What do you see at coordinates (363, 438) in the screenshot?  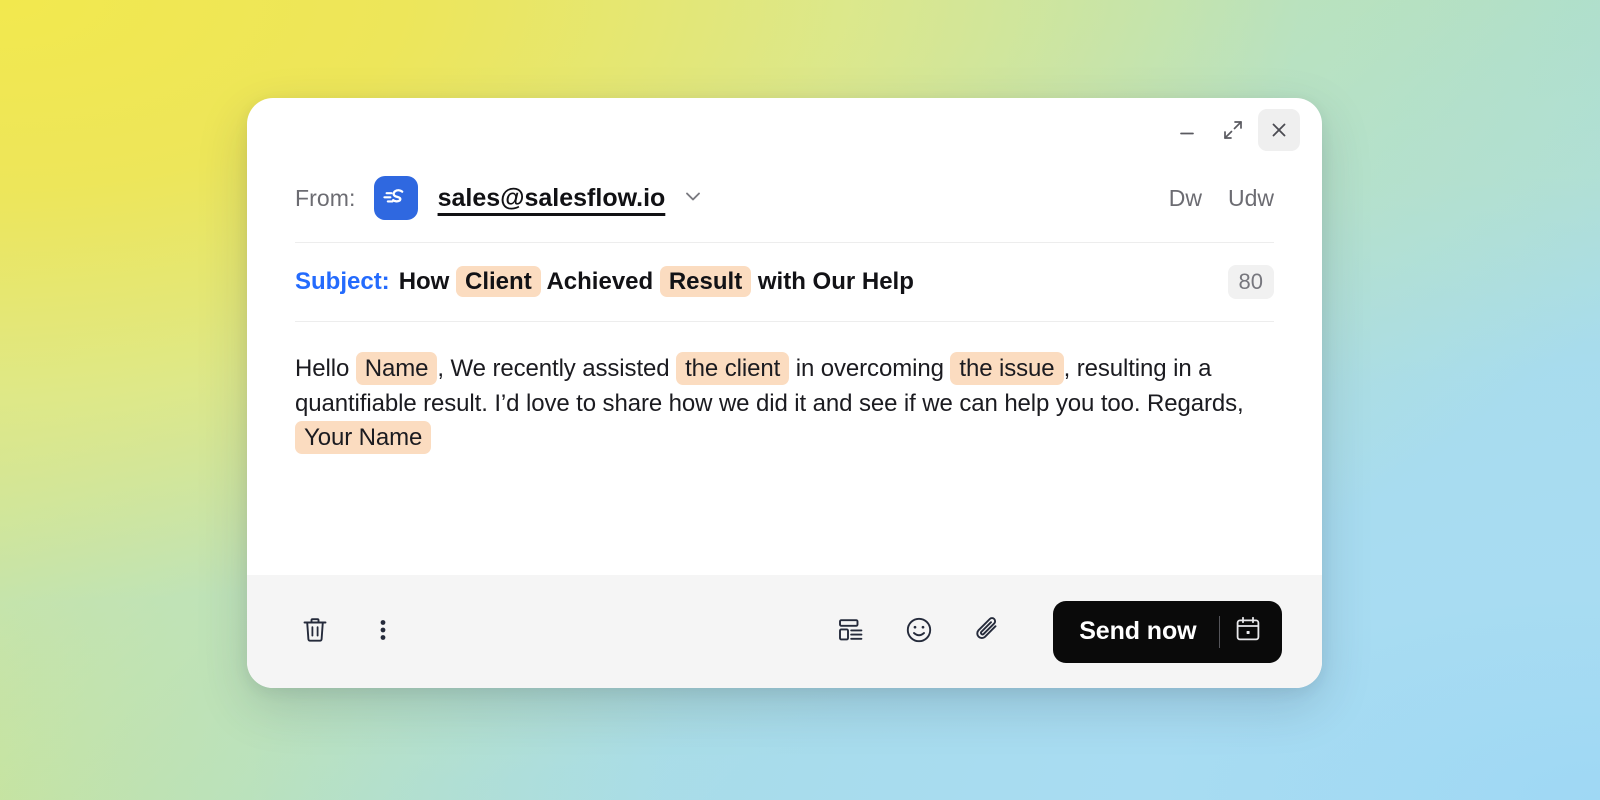 I see `body-chip-your-name: Your Name` at bounding box center [363, 438].